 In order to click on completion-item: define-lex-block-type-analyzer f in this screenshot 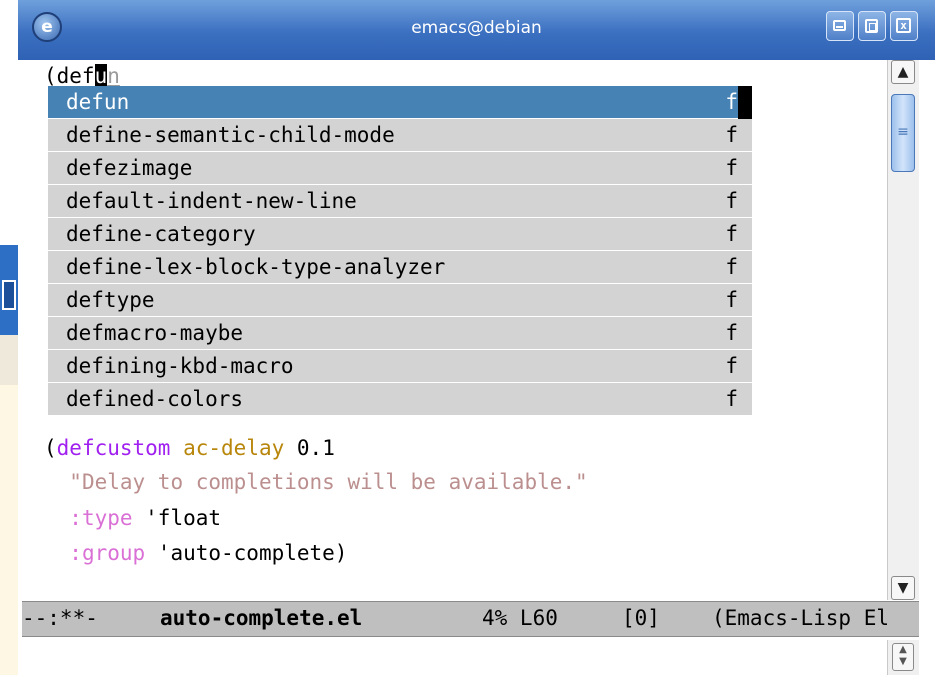, I will do `click(400, 267)`.